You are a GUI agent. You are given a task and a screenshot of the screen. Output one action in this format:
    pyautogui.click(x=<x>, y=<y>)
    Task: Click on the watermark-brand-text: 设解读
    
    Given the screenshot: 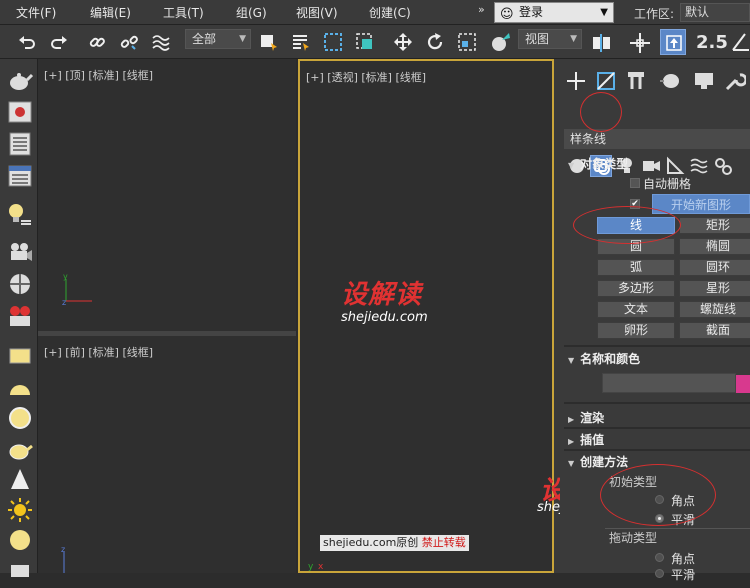 What is the action you would take?
    pyautogui.click(x=382, y=295)
    